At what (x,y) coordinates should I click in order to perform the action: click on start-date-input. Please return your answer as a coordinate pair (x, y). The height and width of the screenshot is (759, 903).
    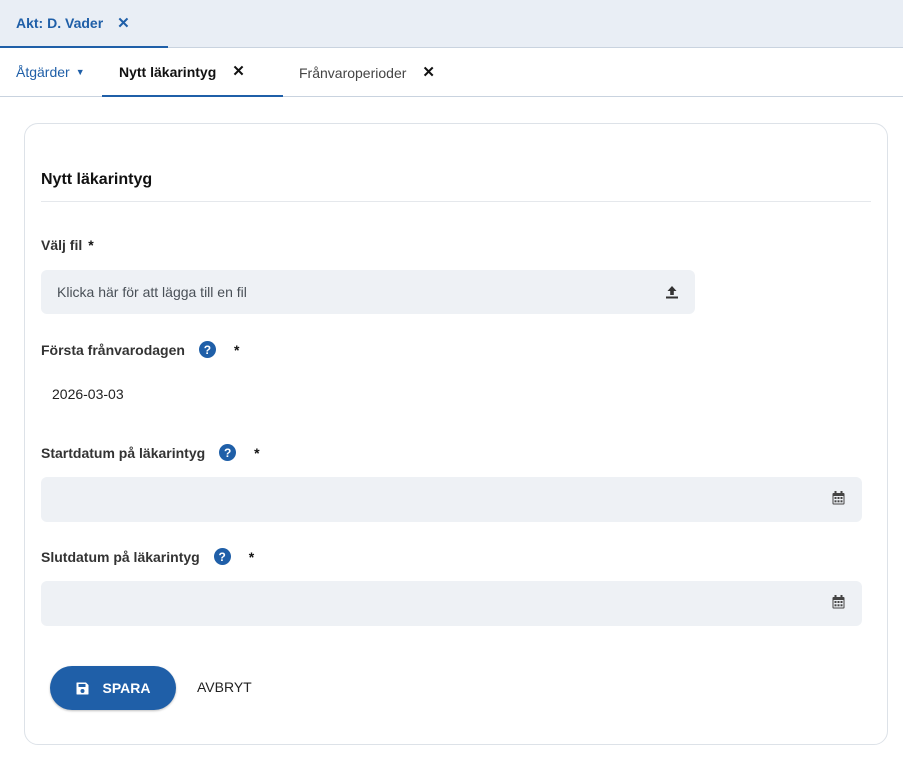
    Looking at the image, I should click on (451, 499).